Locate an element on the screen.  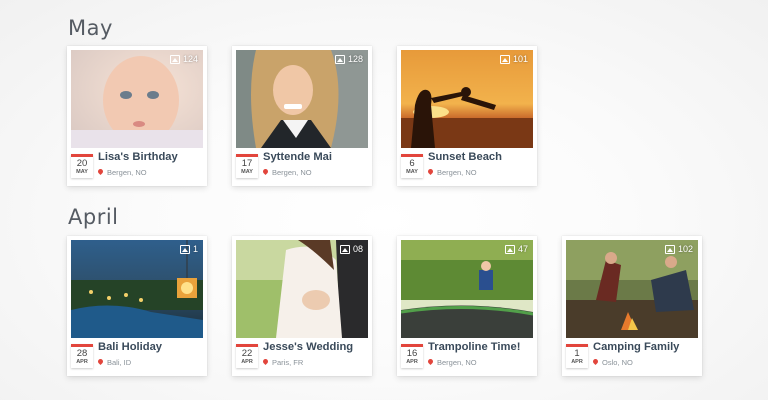
album-location: Paris, FR is located at coordinates (283, 362).